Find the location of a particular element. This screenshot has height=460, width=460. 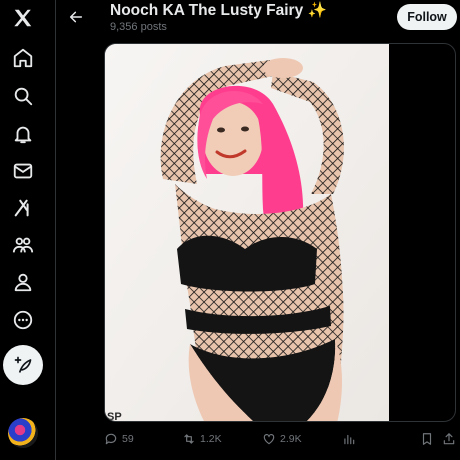

views-button is located at coordinates (349, 439).